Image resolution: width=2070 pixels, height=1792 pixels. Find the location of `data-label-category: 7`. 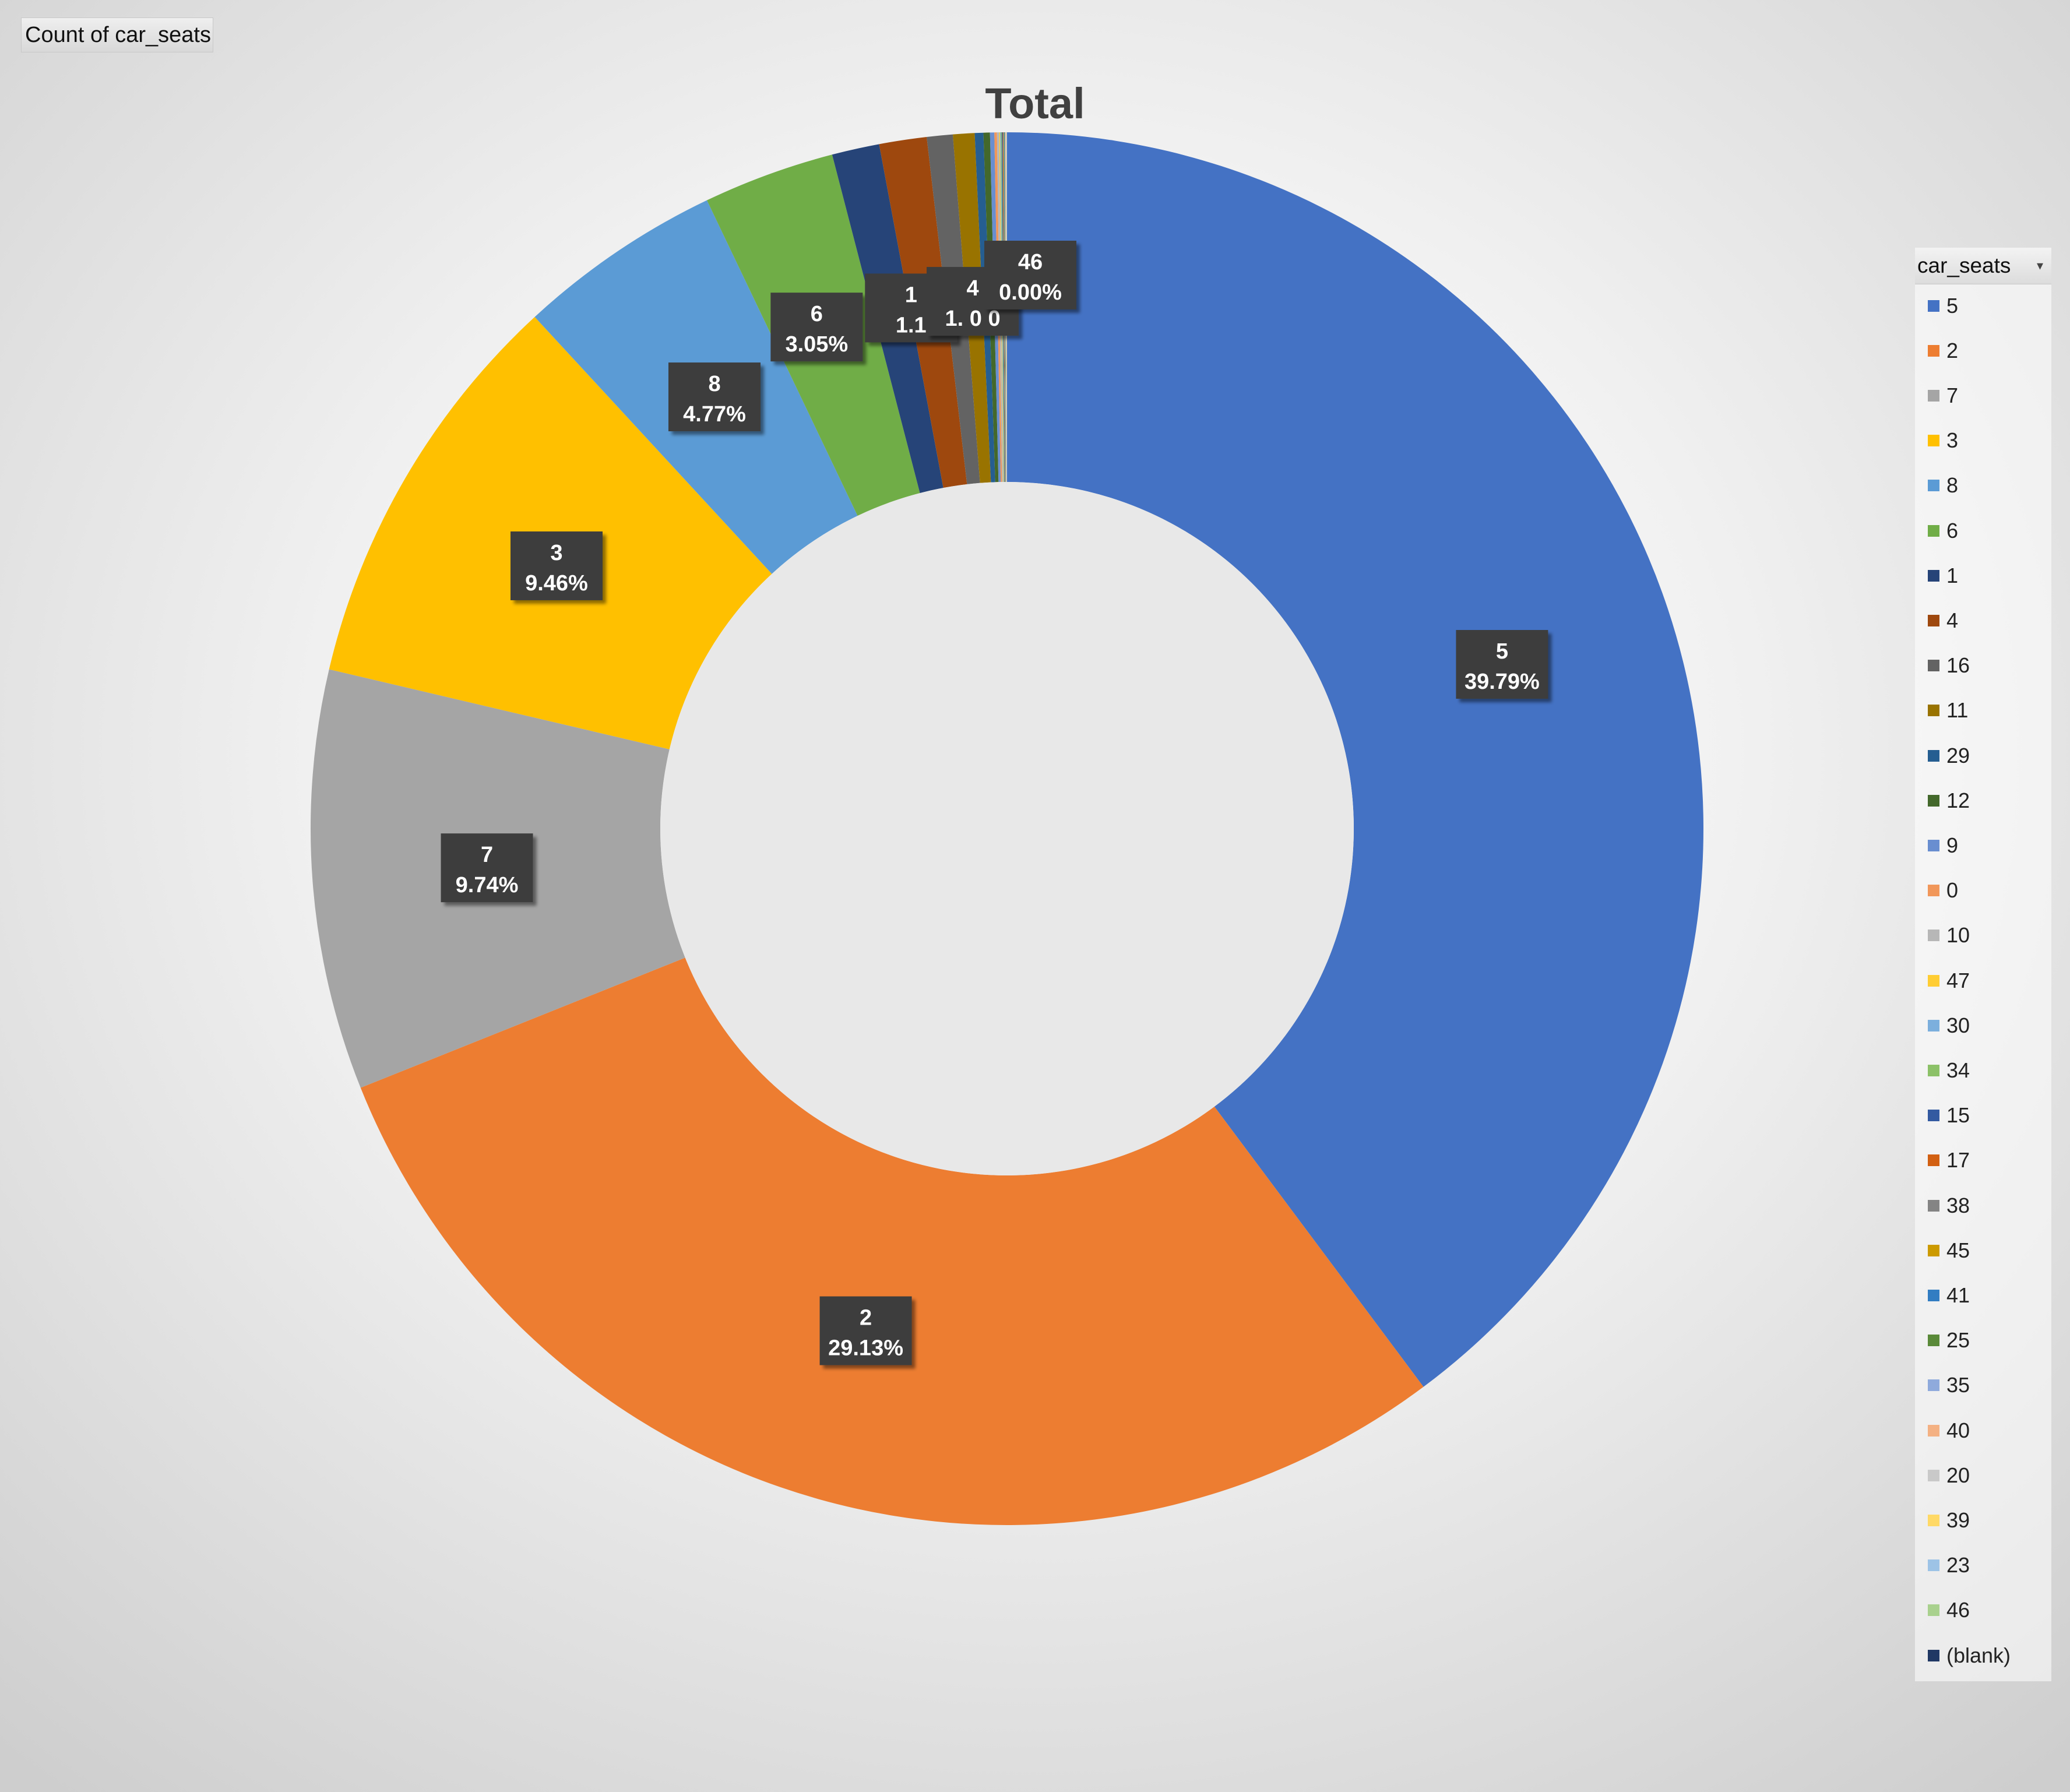

data-label-category: 7 is located at coordinates (487, 855).